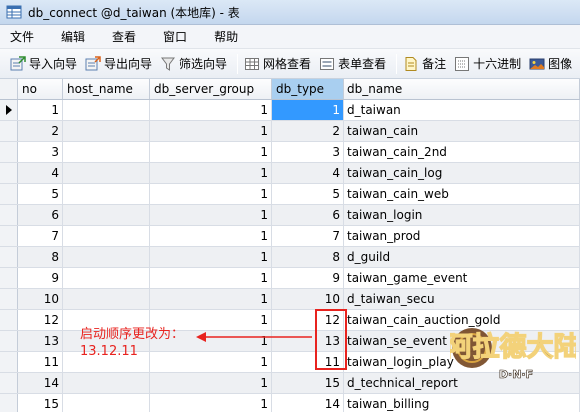  Describe the element at coordinates (40, 236) in the screenshot. I see `cell-no: 7` at that location.